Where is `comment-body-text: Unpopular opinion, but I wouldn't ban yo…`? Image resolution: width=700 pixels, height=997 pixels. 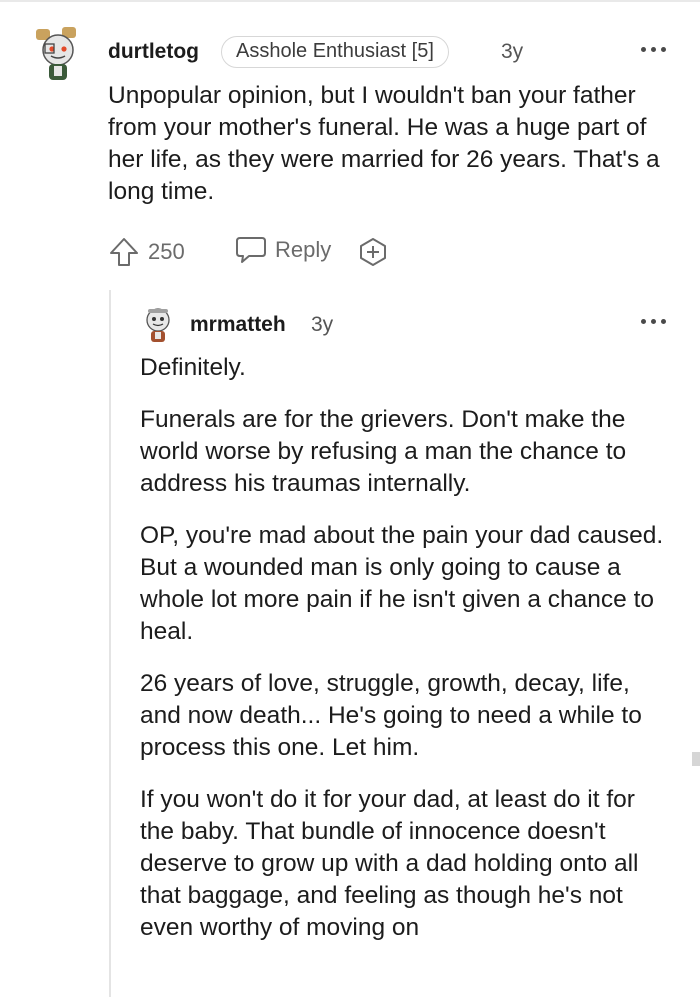 comment-body-text: Unpopular opinion, but I wouldn't ban yo… is located at coordinates (384, 143).